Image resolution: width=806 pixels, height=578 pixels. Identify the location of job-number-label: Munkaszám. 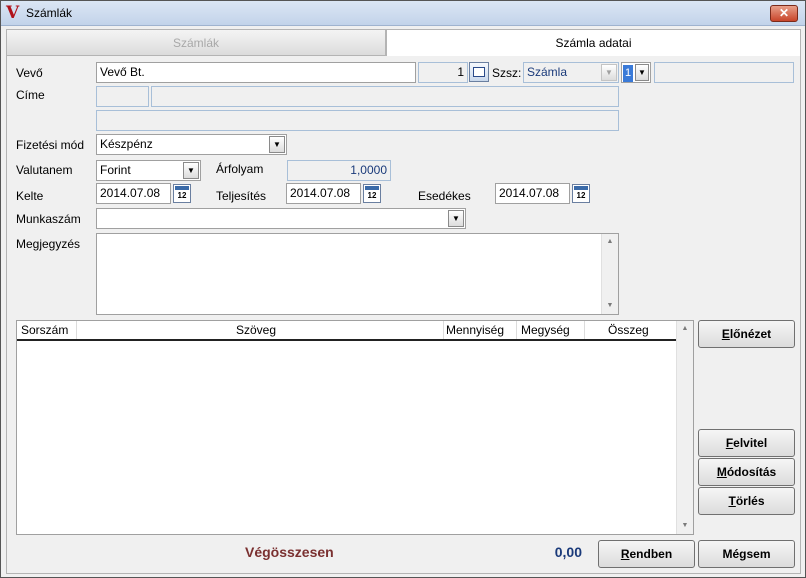
(48, 219).